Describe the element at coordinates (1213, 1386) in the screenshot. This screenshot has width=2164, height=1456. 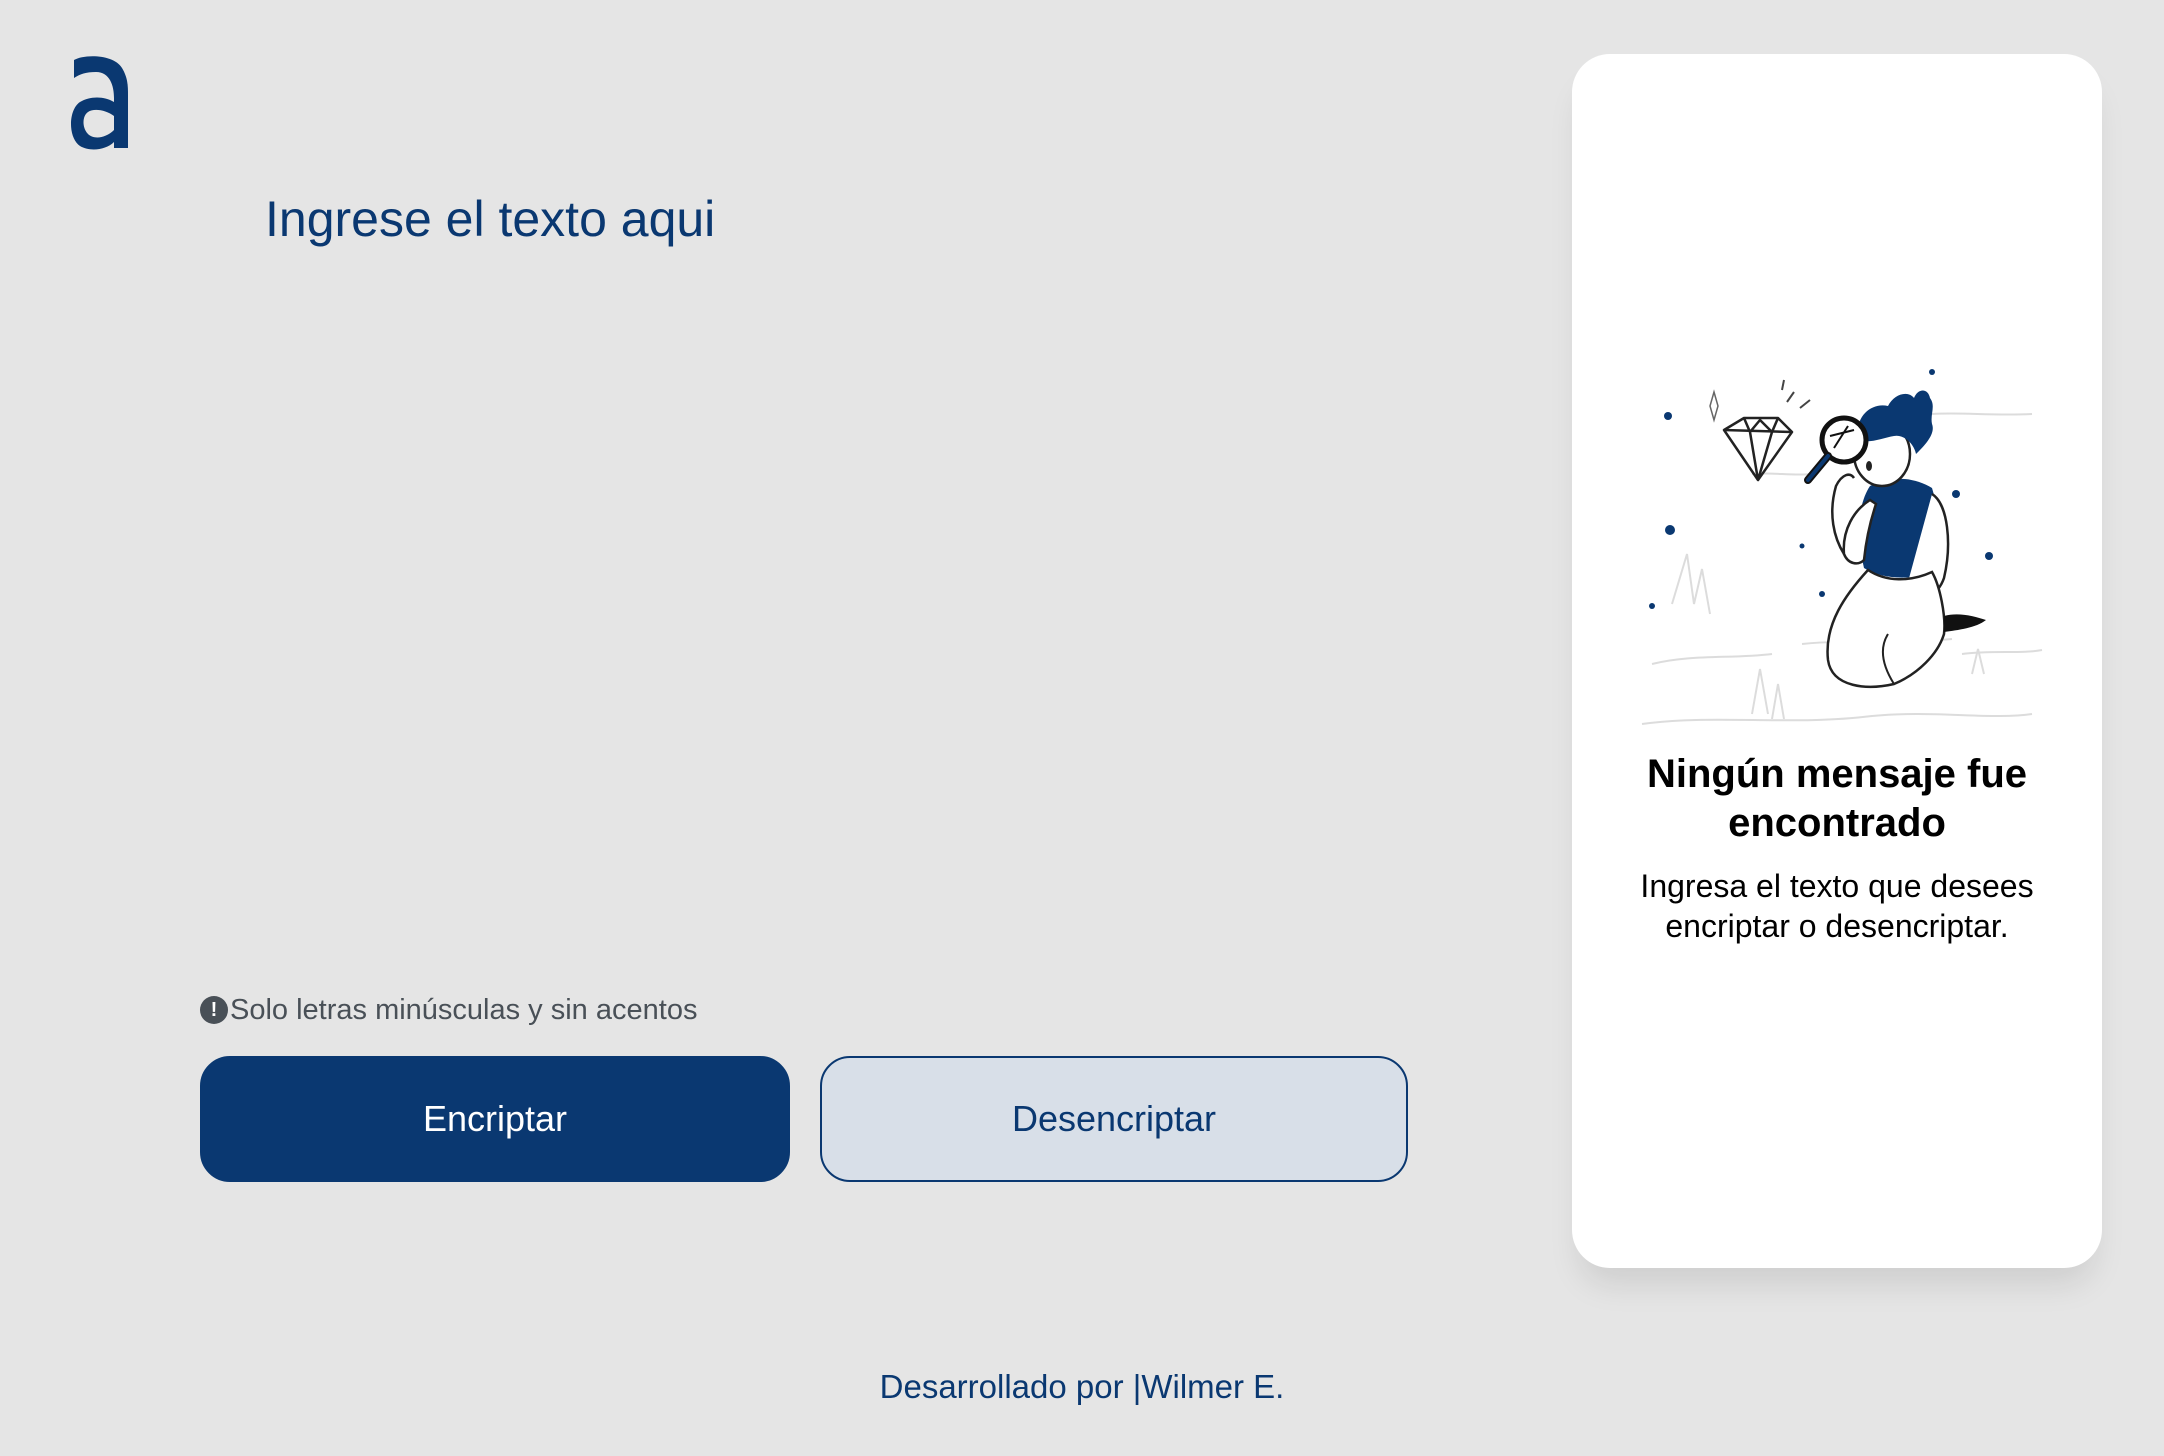
I see `footer-author: Wilmer E.` at that location.